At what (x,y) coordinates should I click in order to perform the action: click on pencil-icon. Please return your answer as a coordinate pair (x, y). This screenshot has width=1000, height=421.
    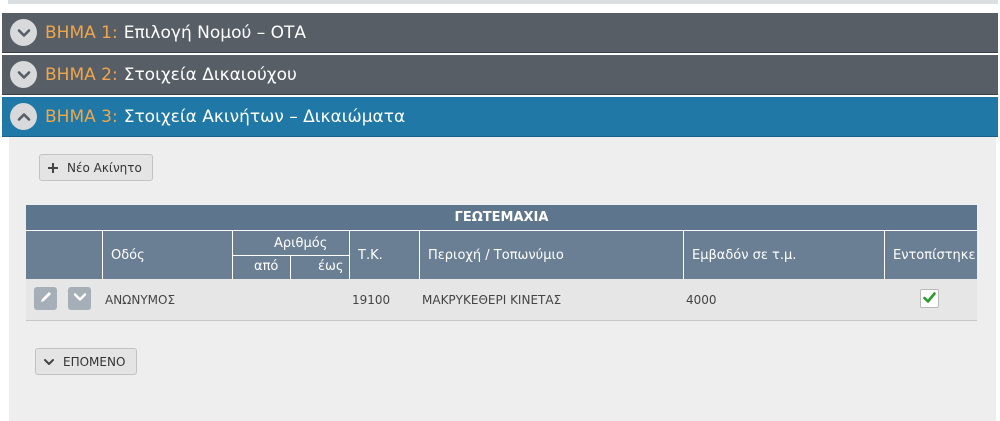
    Looking at the image, I should click on (46, 298).